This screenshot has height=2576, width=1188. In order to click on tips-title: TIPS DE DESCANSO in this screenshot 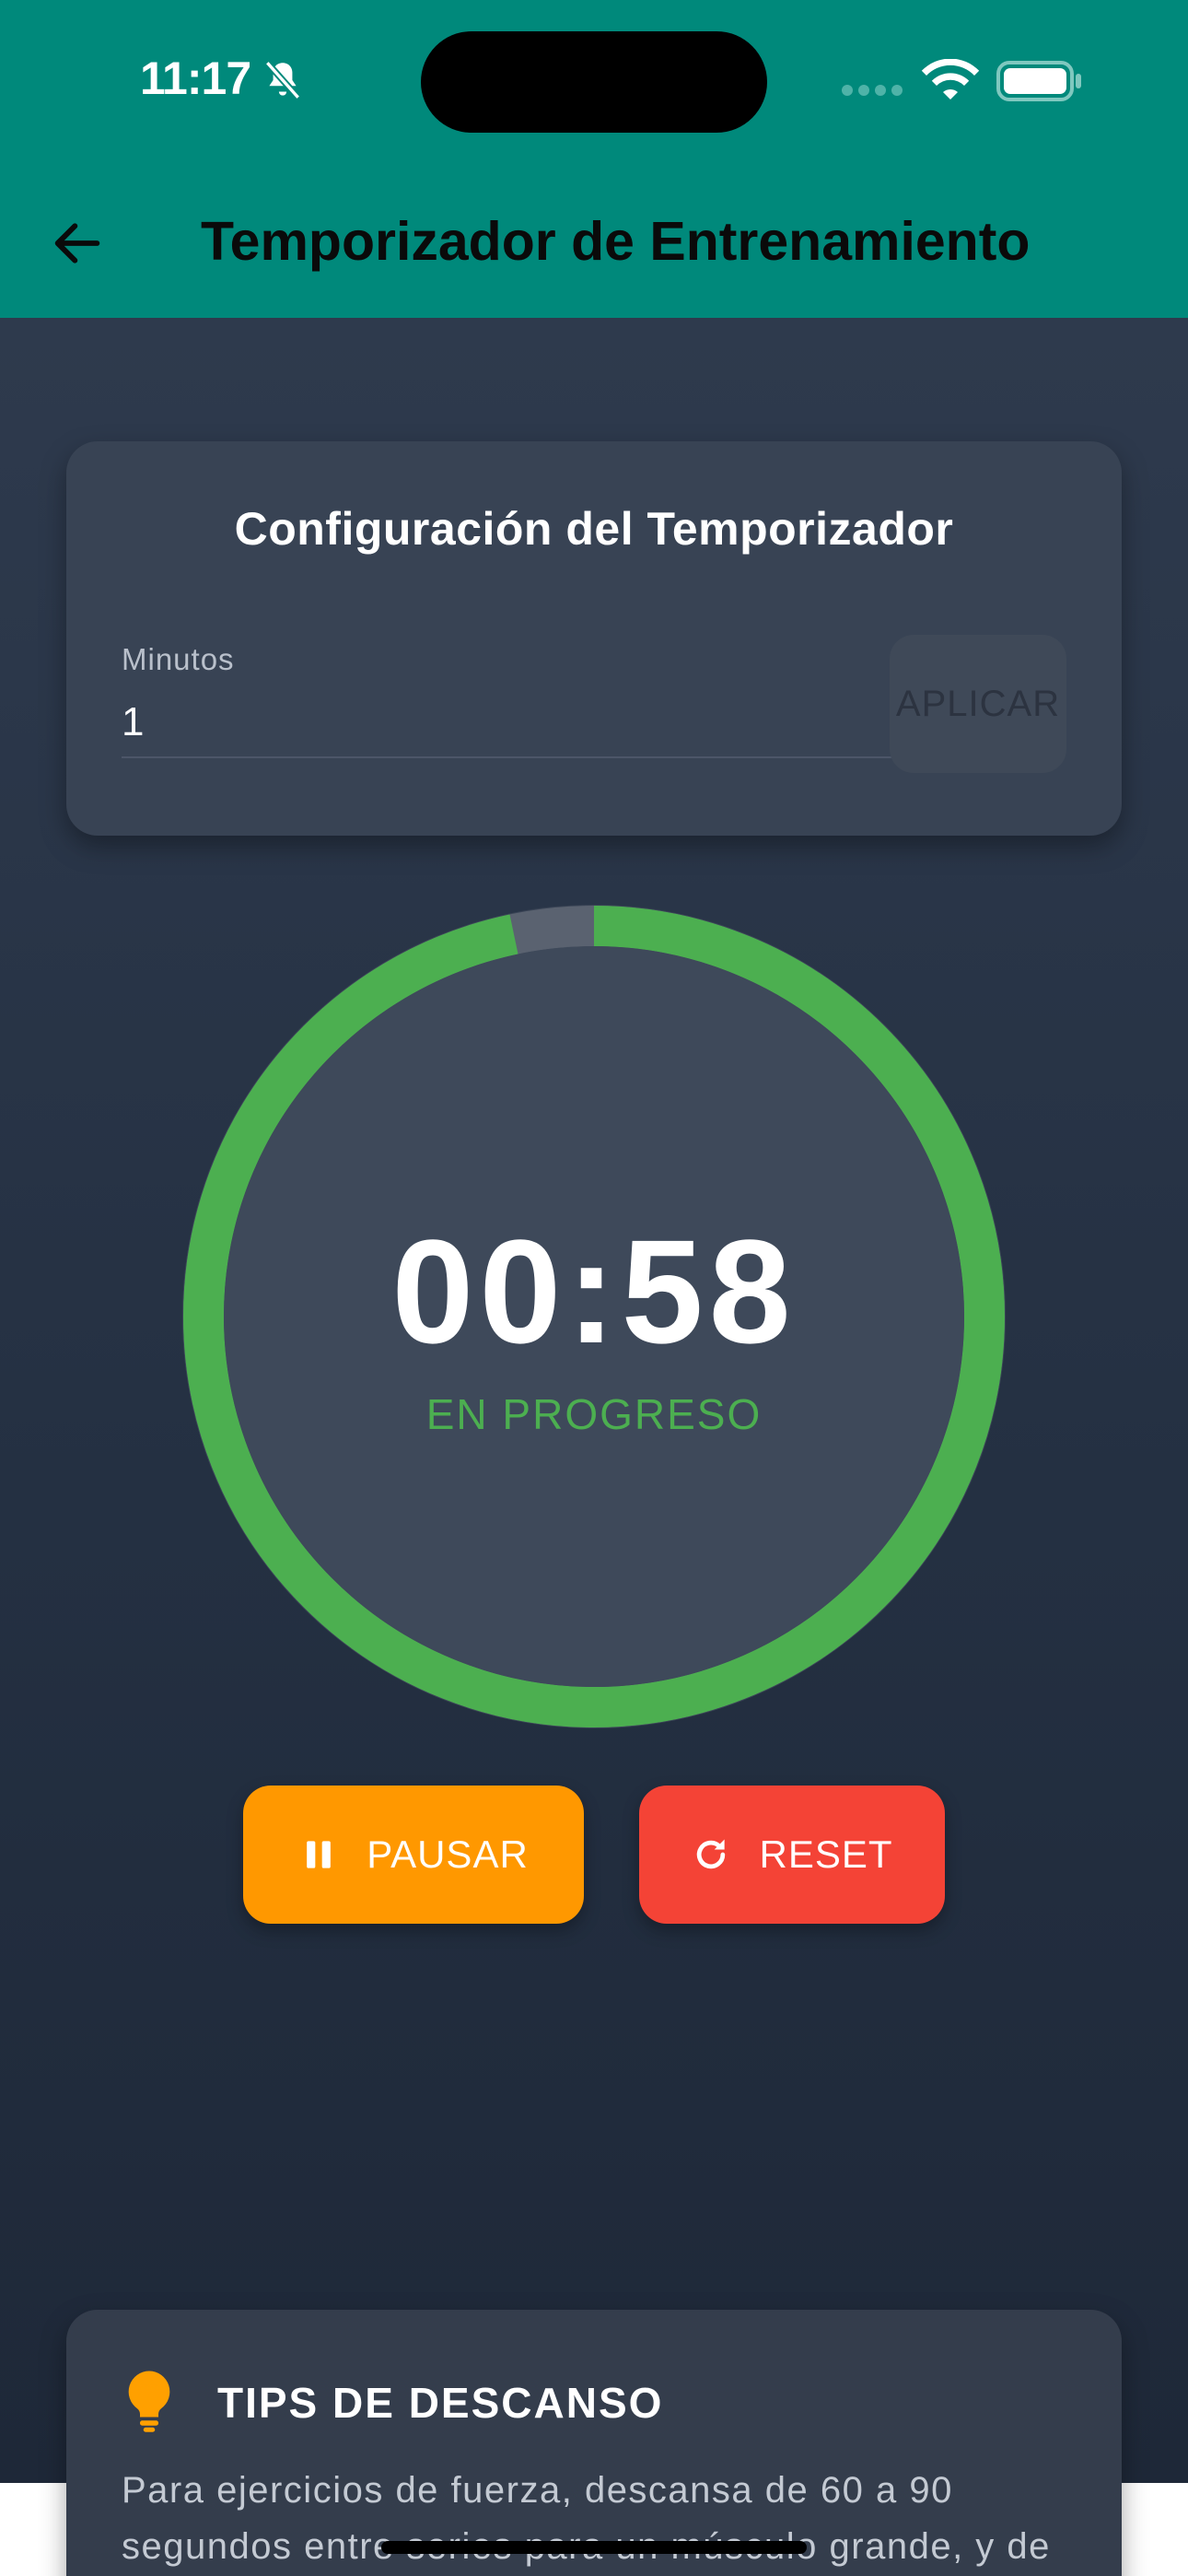, I will do `click(440, 2403)`.